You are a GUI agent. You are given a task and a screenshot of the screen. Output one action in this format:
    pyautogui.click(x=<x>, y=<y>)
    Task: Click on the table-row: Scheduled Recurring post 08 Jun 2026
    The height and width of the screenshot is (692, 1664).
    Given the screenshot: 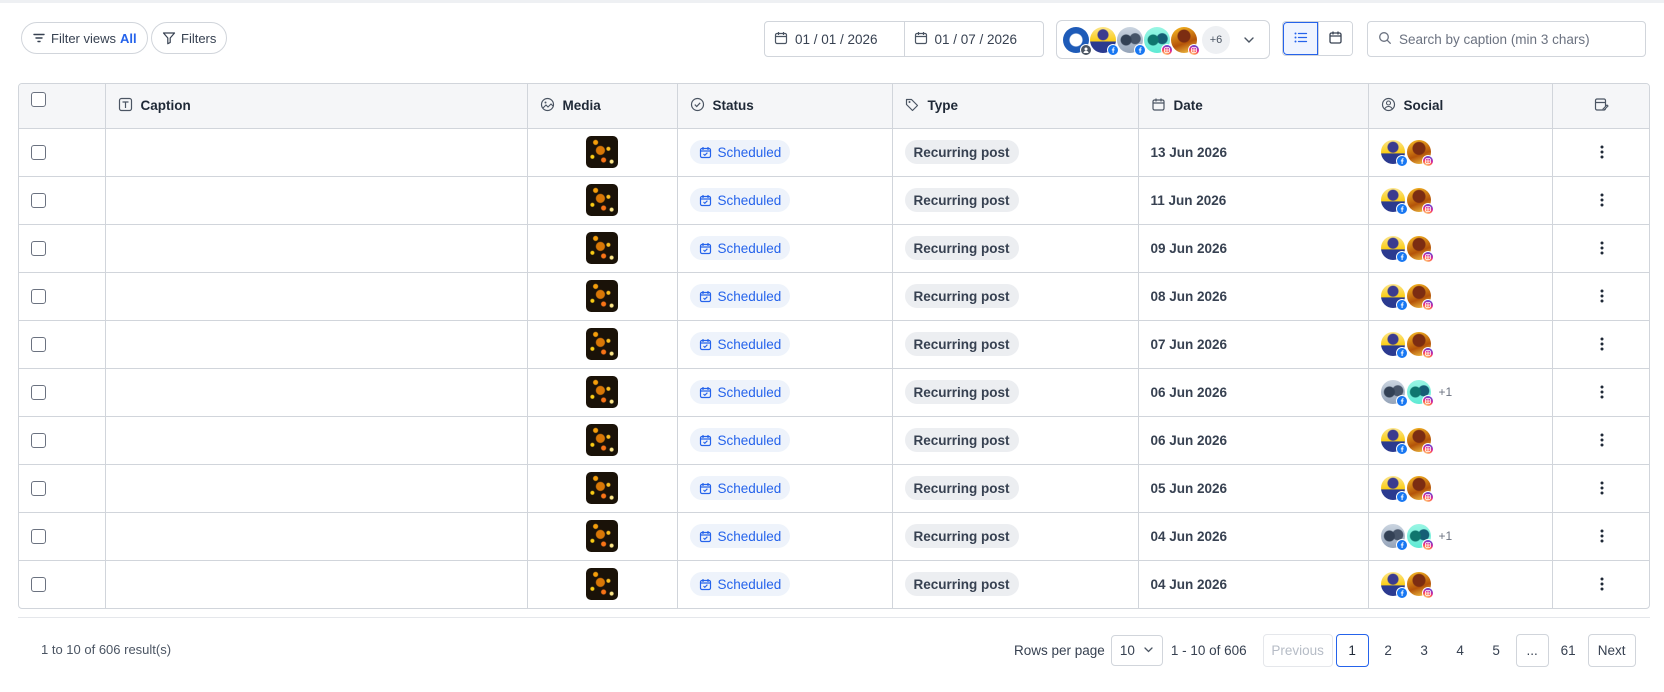 What is the action you would take?
    pyautogui.click(x=834, y=296)
    